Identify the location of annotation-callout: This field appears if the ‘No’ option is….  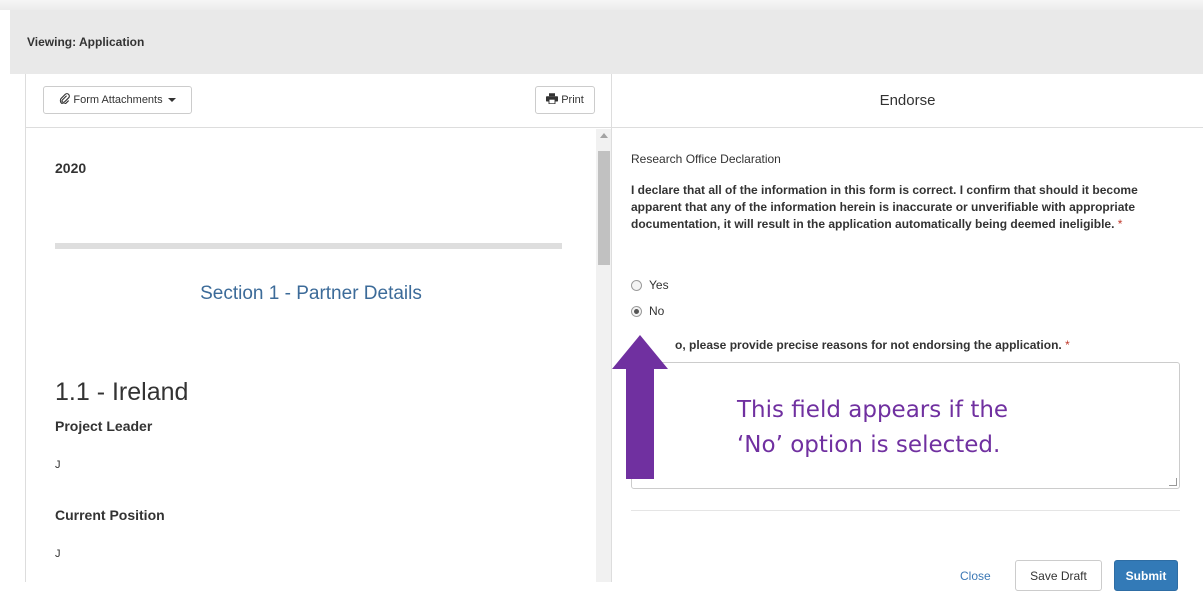
(872, 428).